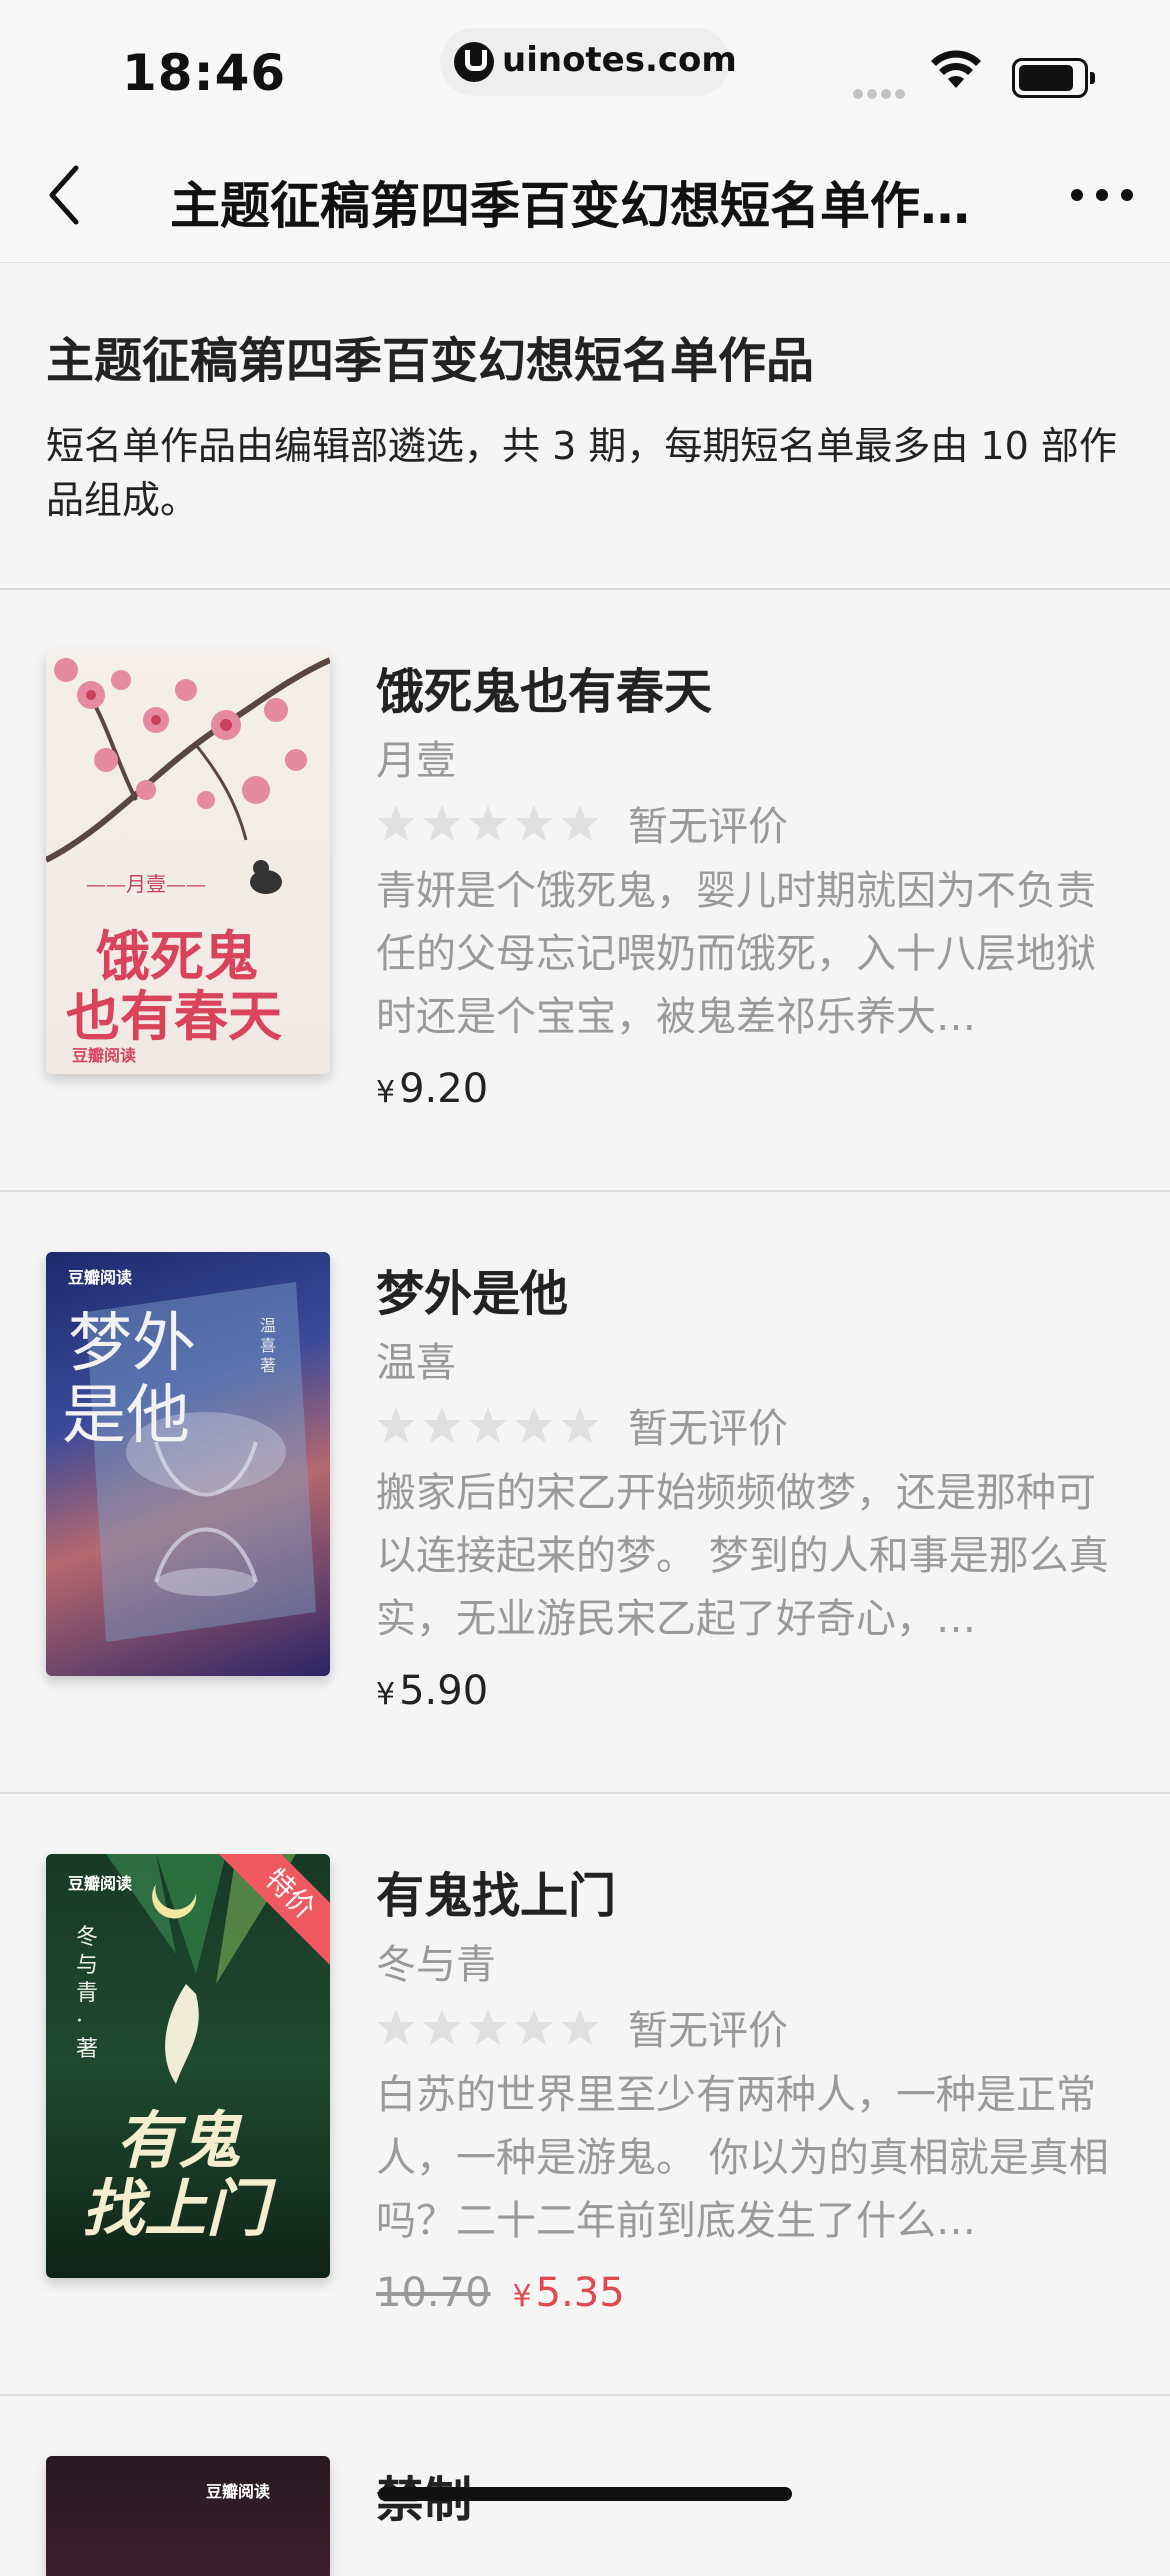 The width and height of the screenshot is (1170, 2576). I want to click on url-pill: uinotes.com, so click(588, 62).